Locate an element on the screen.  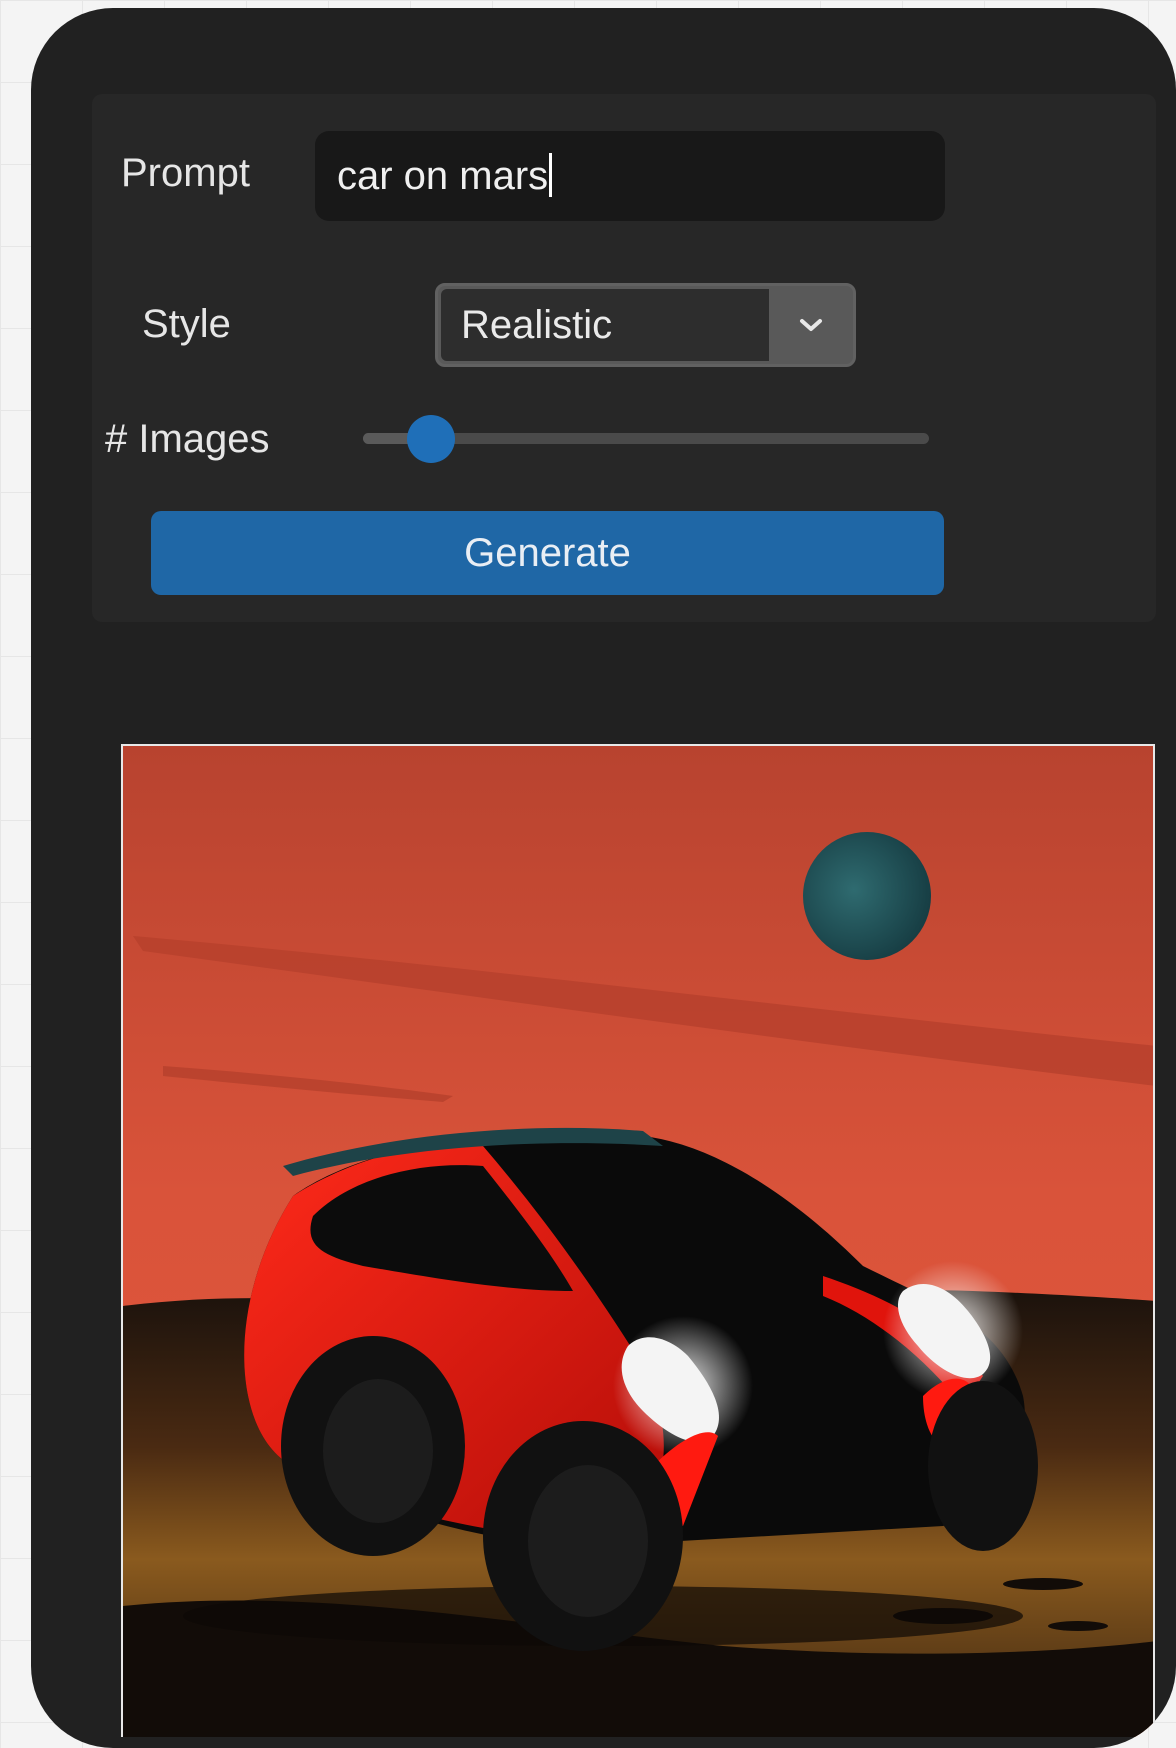
images-label: # Images is located at coordinates (187, 439).